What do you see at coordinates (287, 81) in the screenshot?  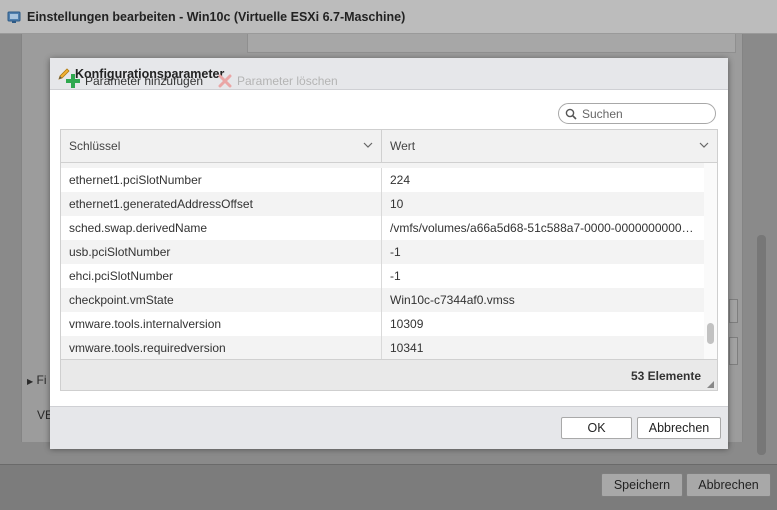 I see `delete-parameter-label: Parameter löschen` at bounding box center [287, 81].